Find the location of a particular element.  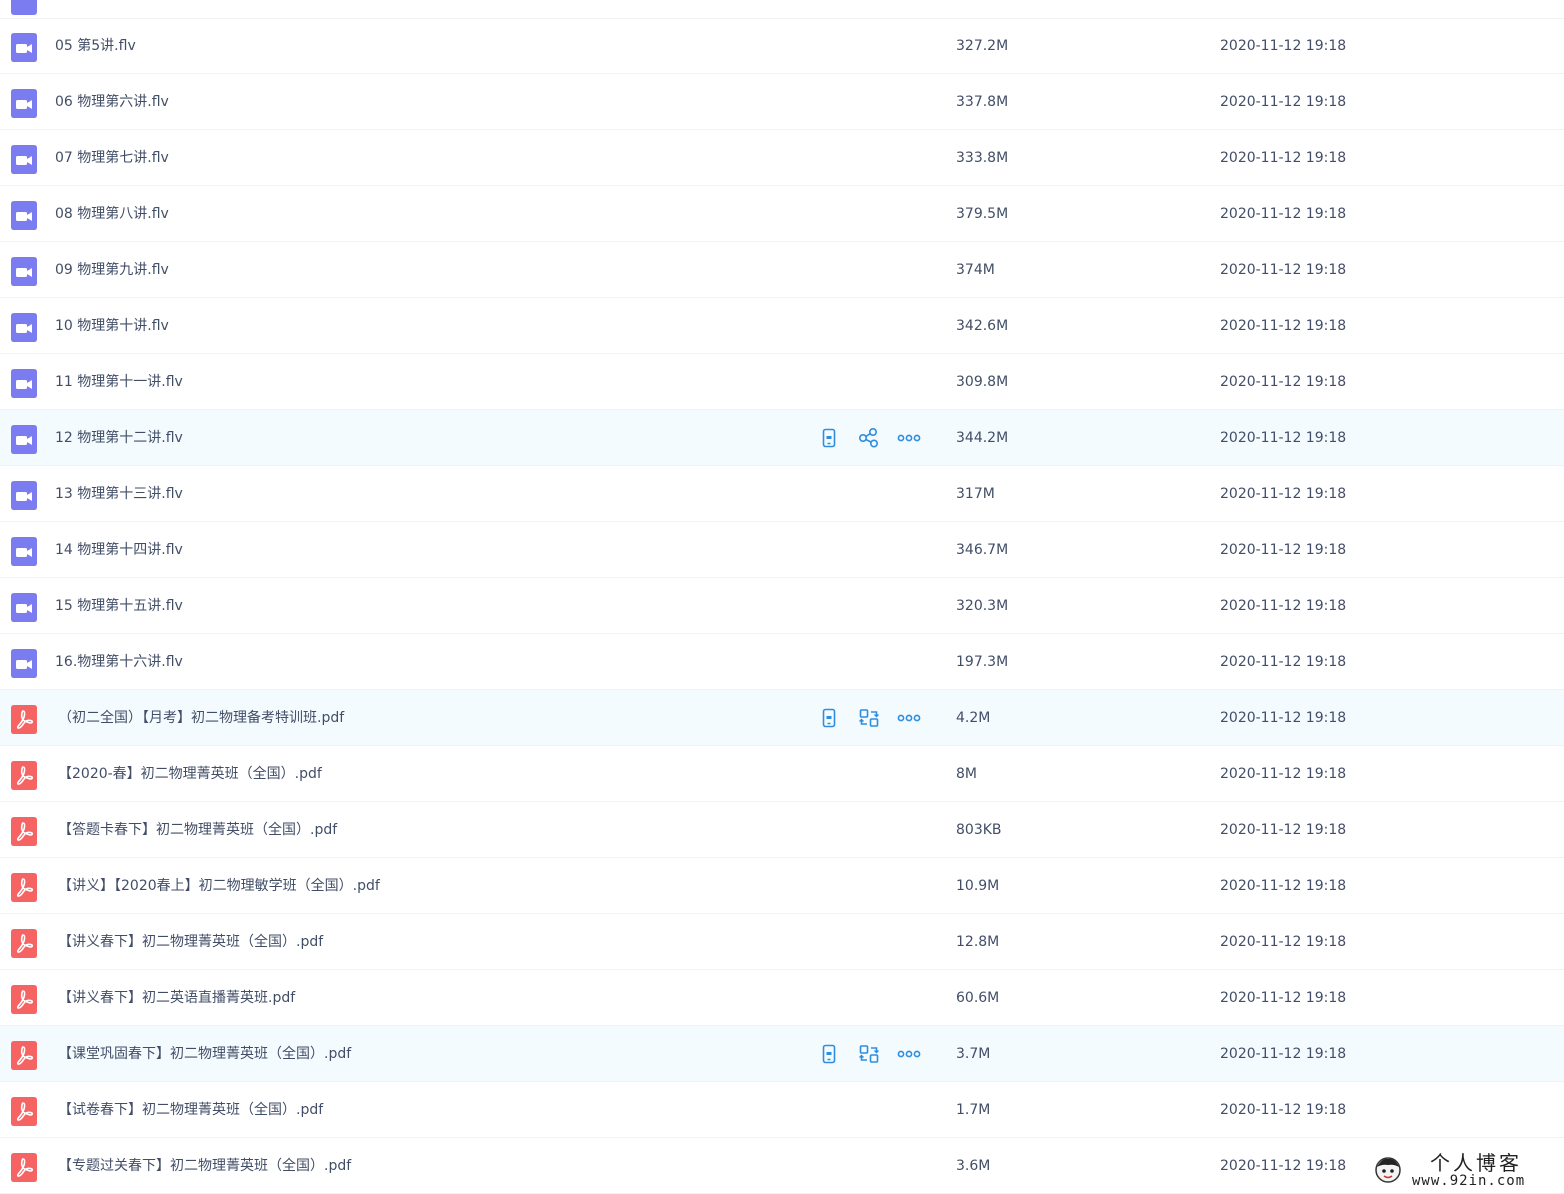

file-name: 【试卷春下】初二物理菁英班（全国）.pdf is located at coordinates (190, 1110).